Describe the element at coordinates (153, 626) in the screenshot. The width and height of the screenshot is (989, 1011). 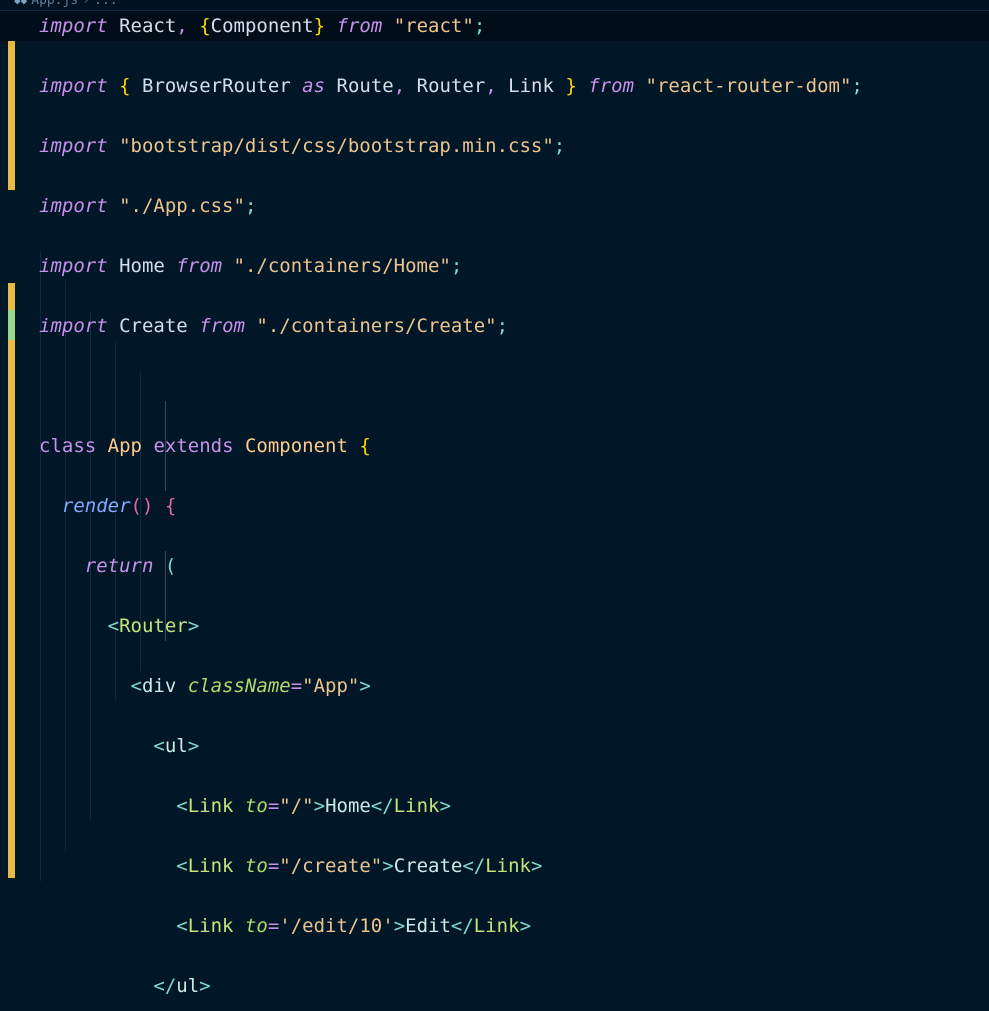
I see `code-token: Router` at that location.